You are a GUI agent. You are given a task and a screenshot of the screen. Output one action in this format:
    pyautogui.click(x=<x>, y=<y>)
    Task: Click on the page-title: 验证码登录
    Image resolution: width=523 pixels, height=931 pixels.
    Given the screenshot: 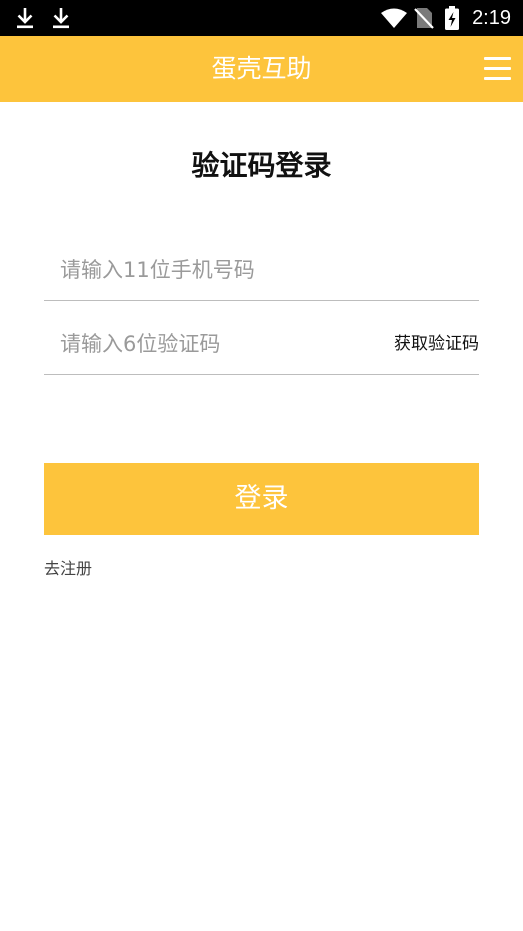 What is the action you would take?
    pyautogui.click(x=261, y=165)
    